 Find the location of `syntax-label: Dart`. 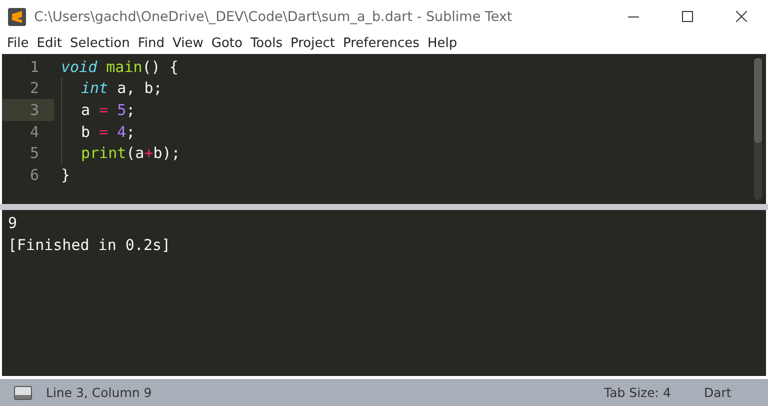

syntax-label: Dart is located at coordinates (736, 392).